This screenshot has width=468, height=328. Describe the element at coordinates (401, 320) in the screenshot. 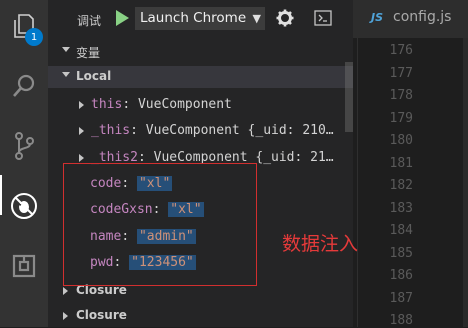

I see `line-number: 188` at that location.